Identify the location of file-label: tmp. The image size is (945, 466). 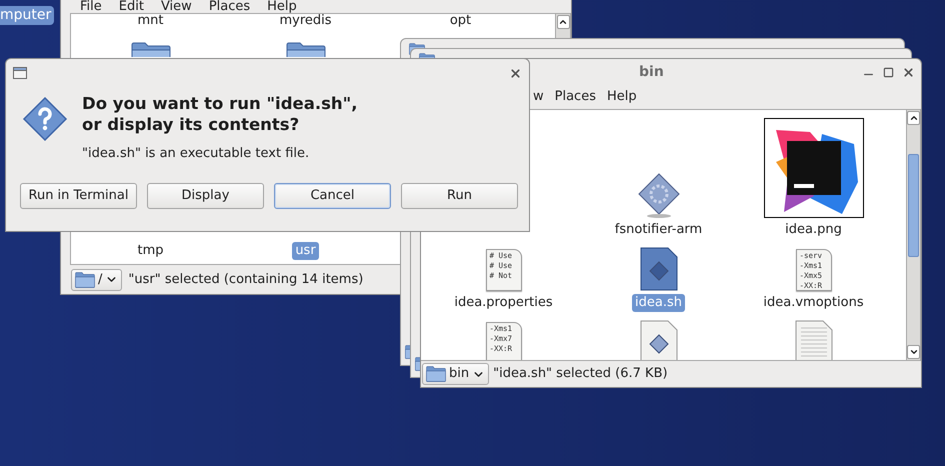
(150, 251).